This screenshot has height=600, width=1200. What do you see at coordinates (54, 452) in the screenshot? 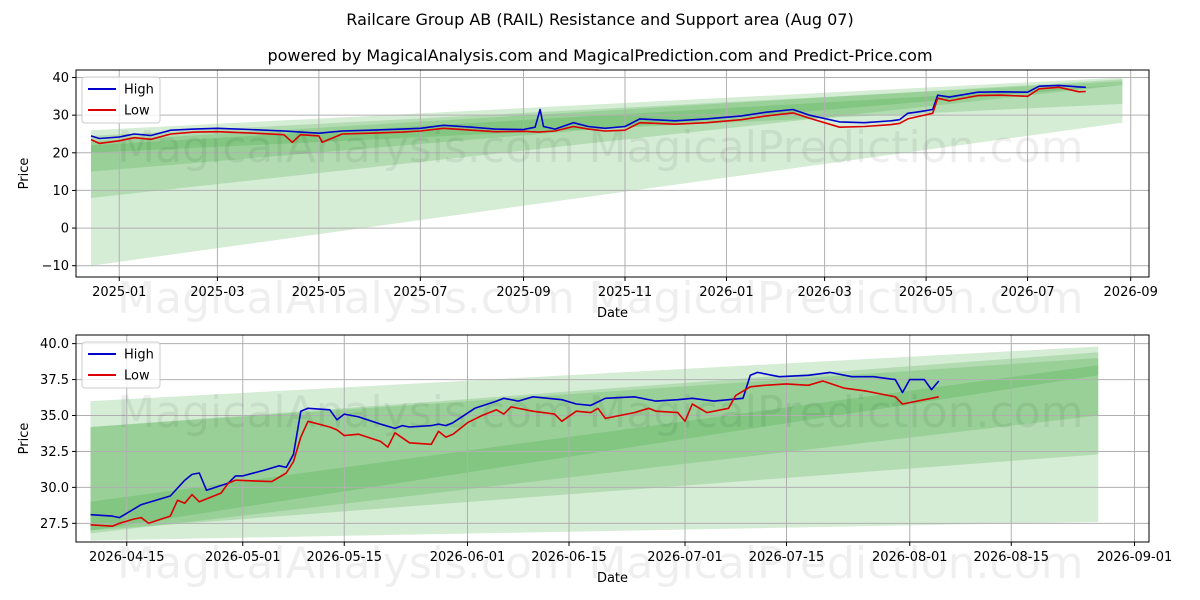
I see `y-tick-label: 32.5` at bounding box center [54, 452].